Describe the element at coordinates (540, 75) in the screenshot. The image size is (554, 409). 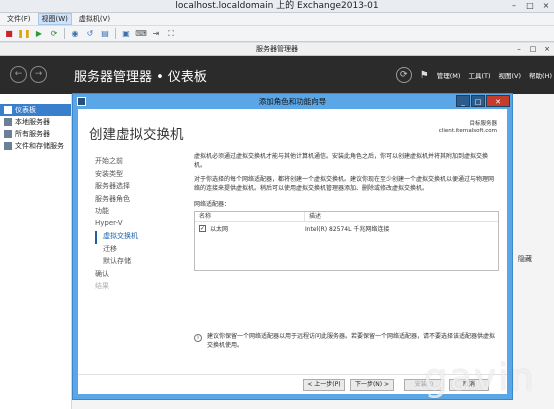
I see `menu-help: 帮助(H)` at that location.